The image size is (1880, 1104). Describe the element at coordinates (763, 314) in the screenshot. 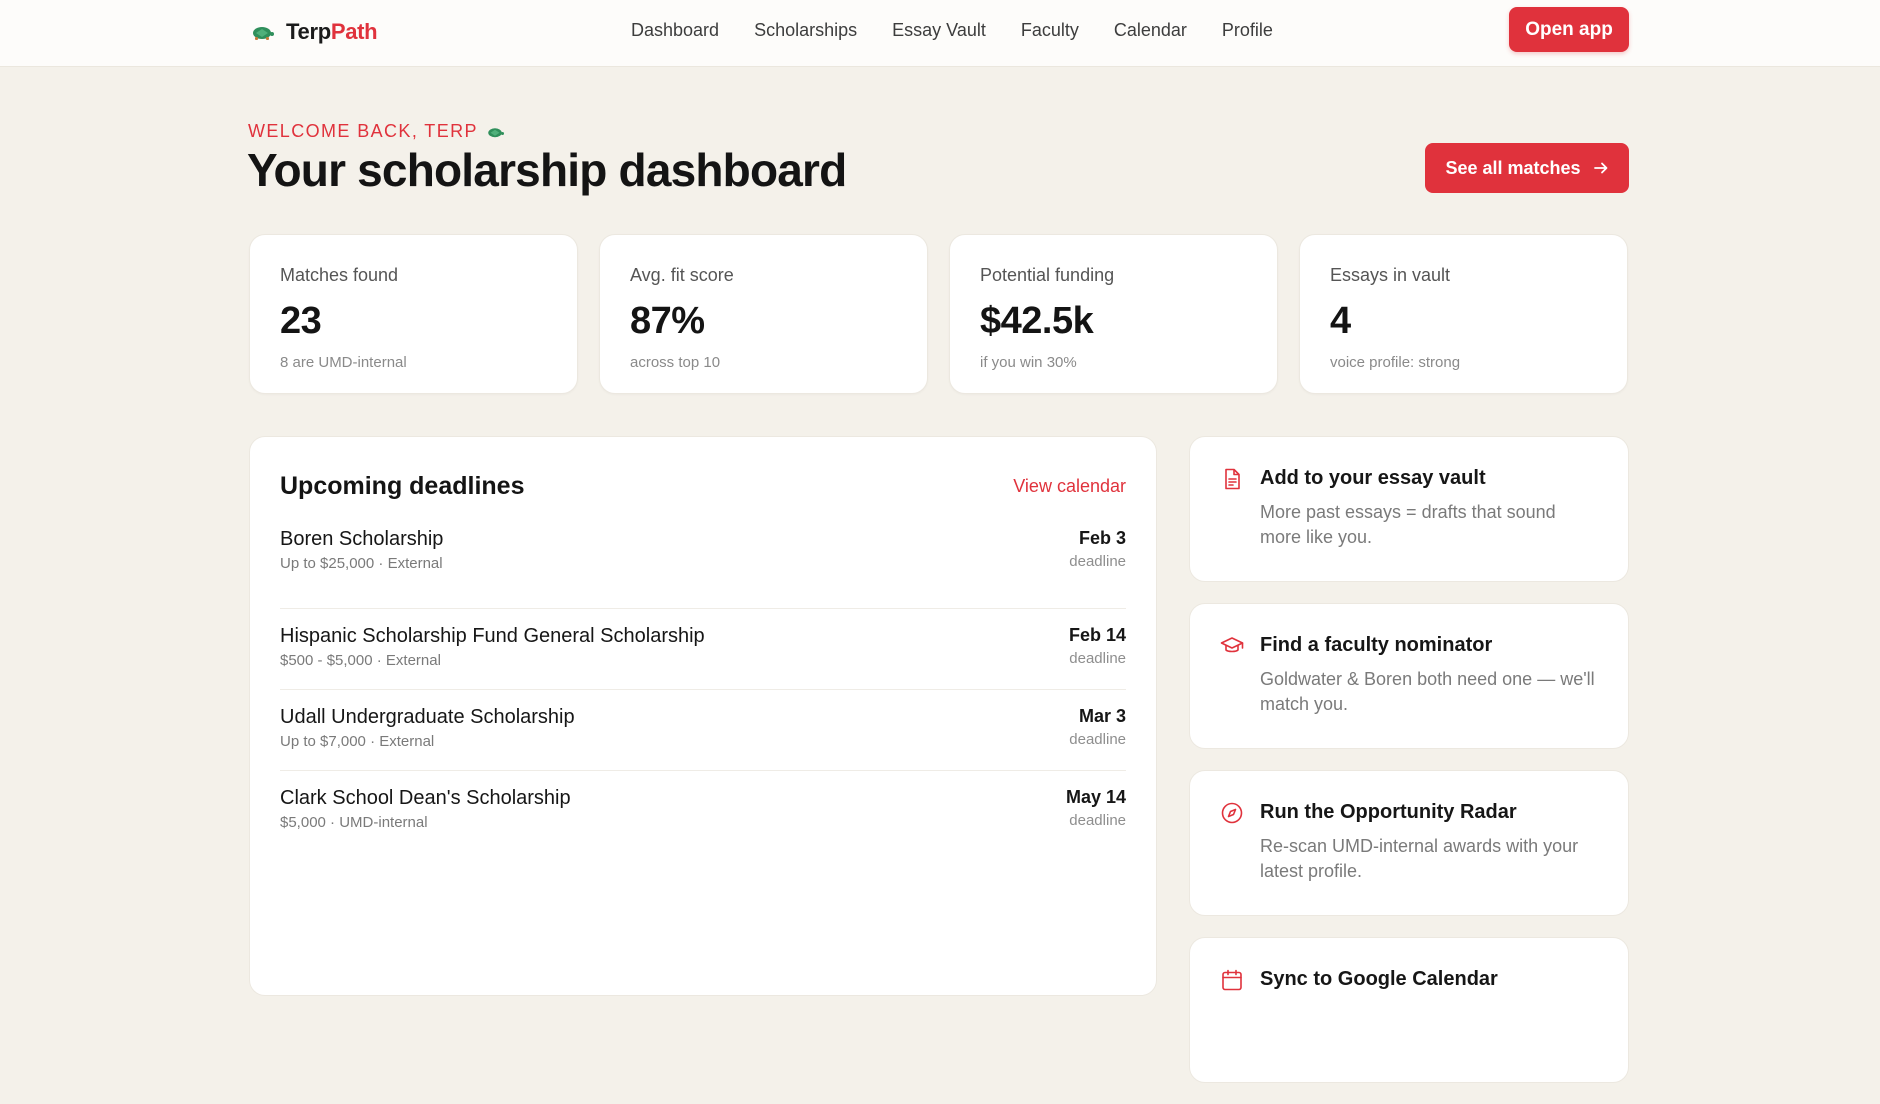

I see `stat-card-fit-score: Avg. fit score 87% across top 10` at that location.